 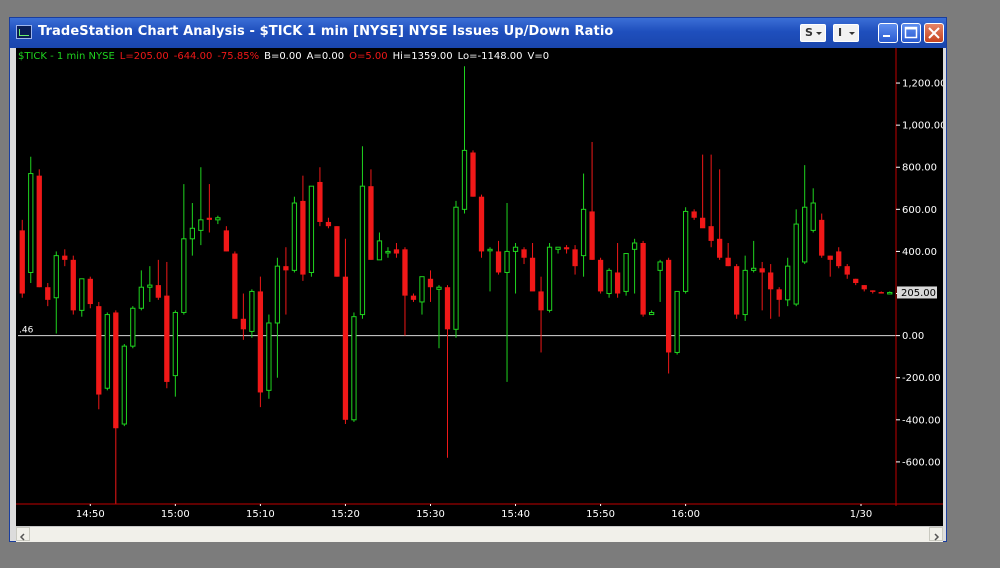 I want to click on y-tick-label: 1,000.00, so click(x=922, y=126).